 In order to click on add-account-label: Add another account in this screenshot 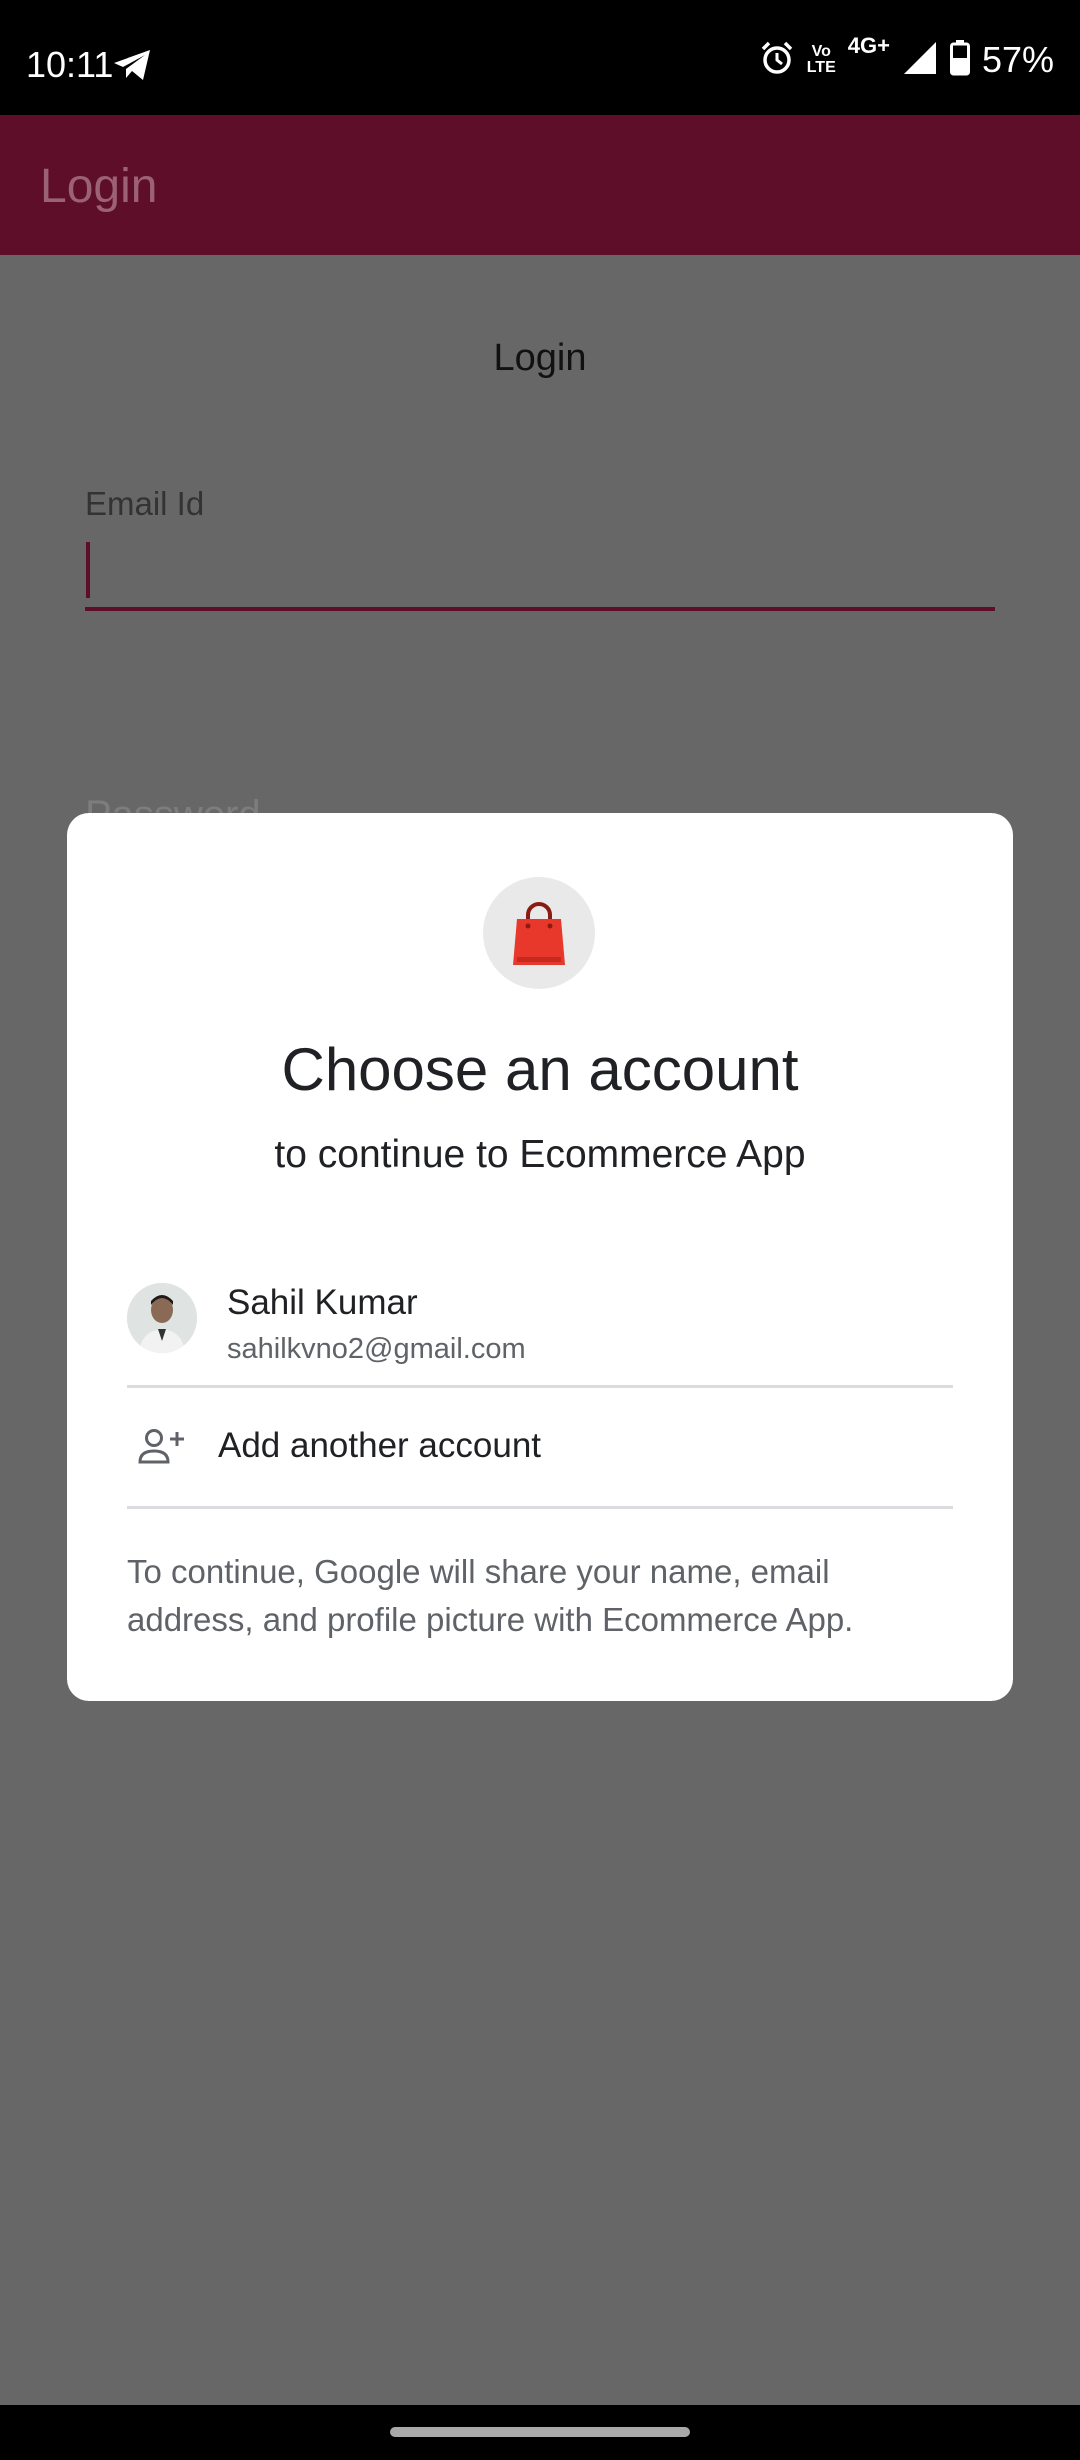, I will do `click(380, 1445)`.